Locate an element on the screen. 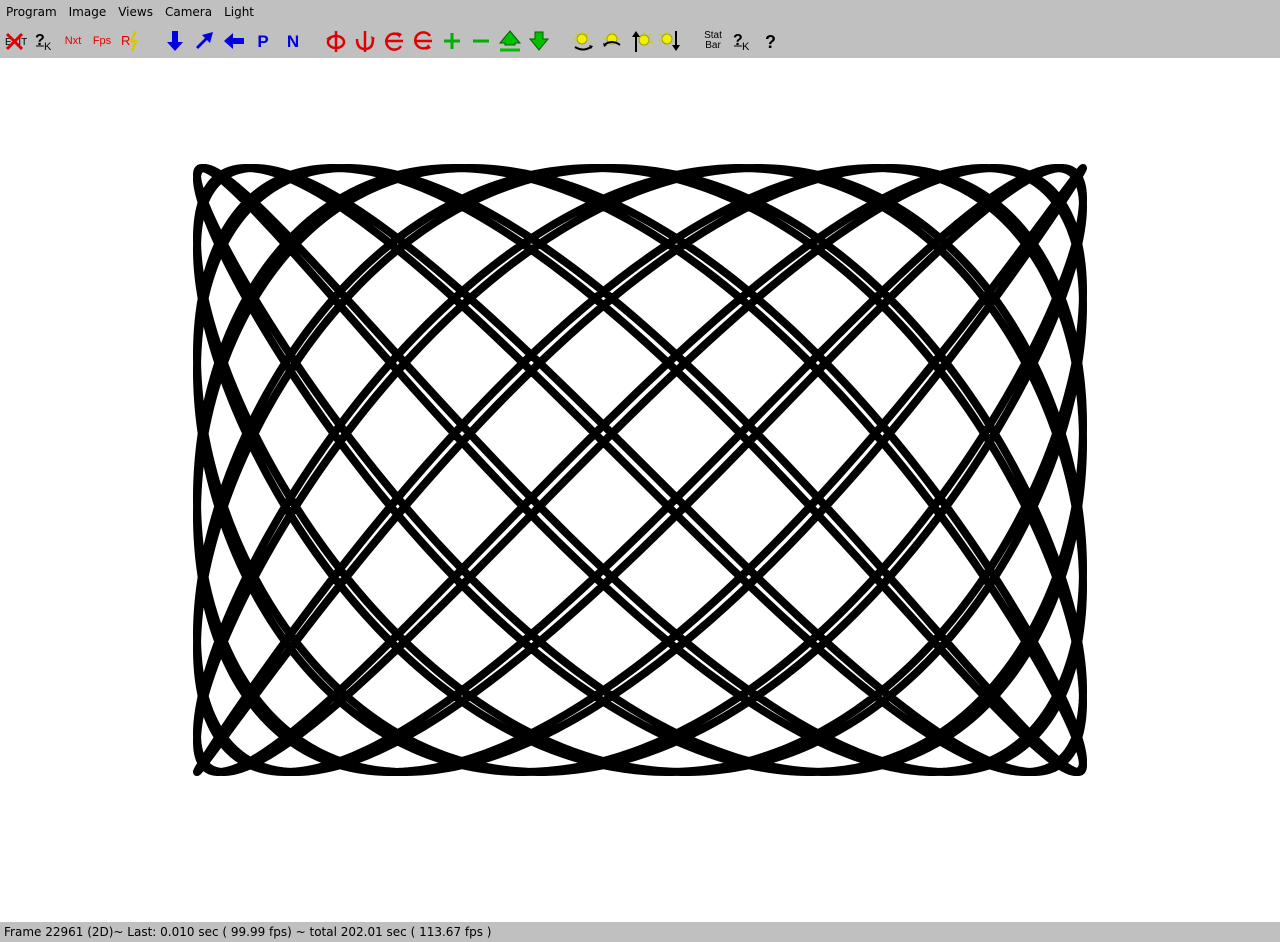 The image size is (1280, 942). plus-icon is located at coordinates (452, 41).